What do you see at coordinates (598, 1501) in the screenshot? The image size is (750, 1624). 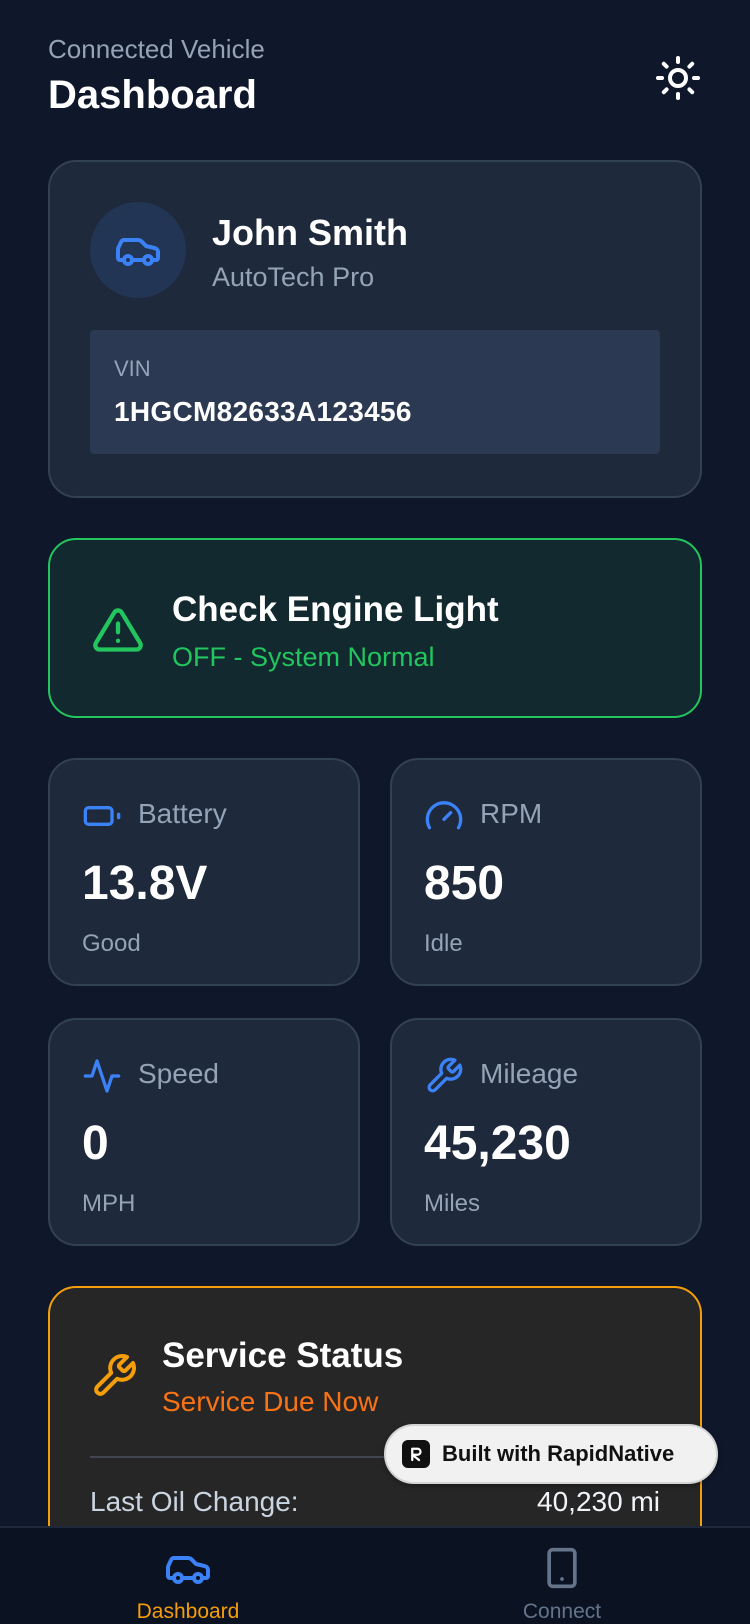 I see `service-row-value: 40,230 mi` at bounding box center [598, 1501].